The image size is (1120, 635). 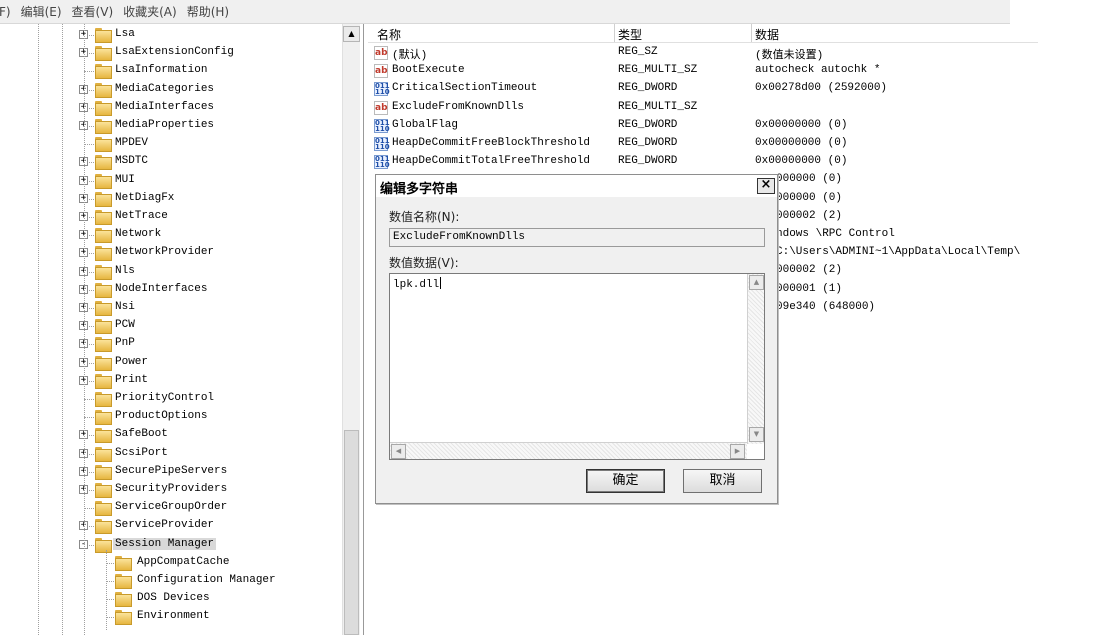 I want to click on tree-item-label: ServiceProvider, so click(x=165, y=525).